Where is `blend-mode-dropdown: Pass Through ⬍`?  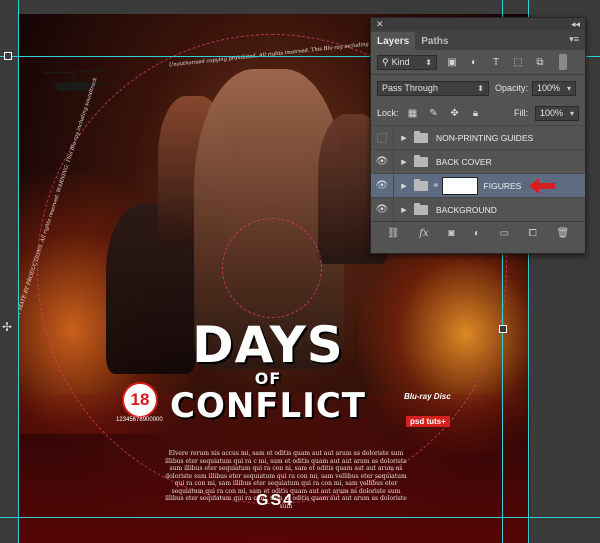
blend-mode-dropdown: Pass Through ⬍ is located at coordinates (433, 88).